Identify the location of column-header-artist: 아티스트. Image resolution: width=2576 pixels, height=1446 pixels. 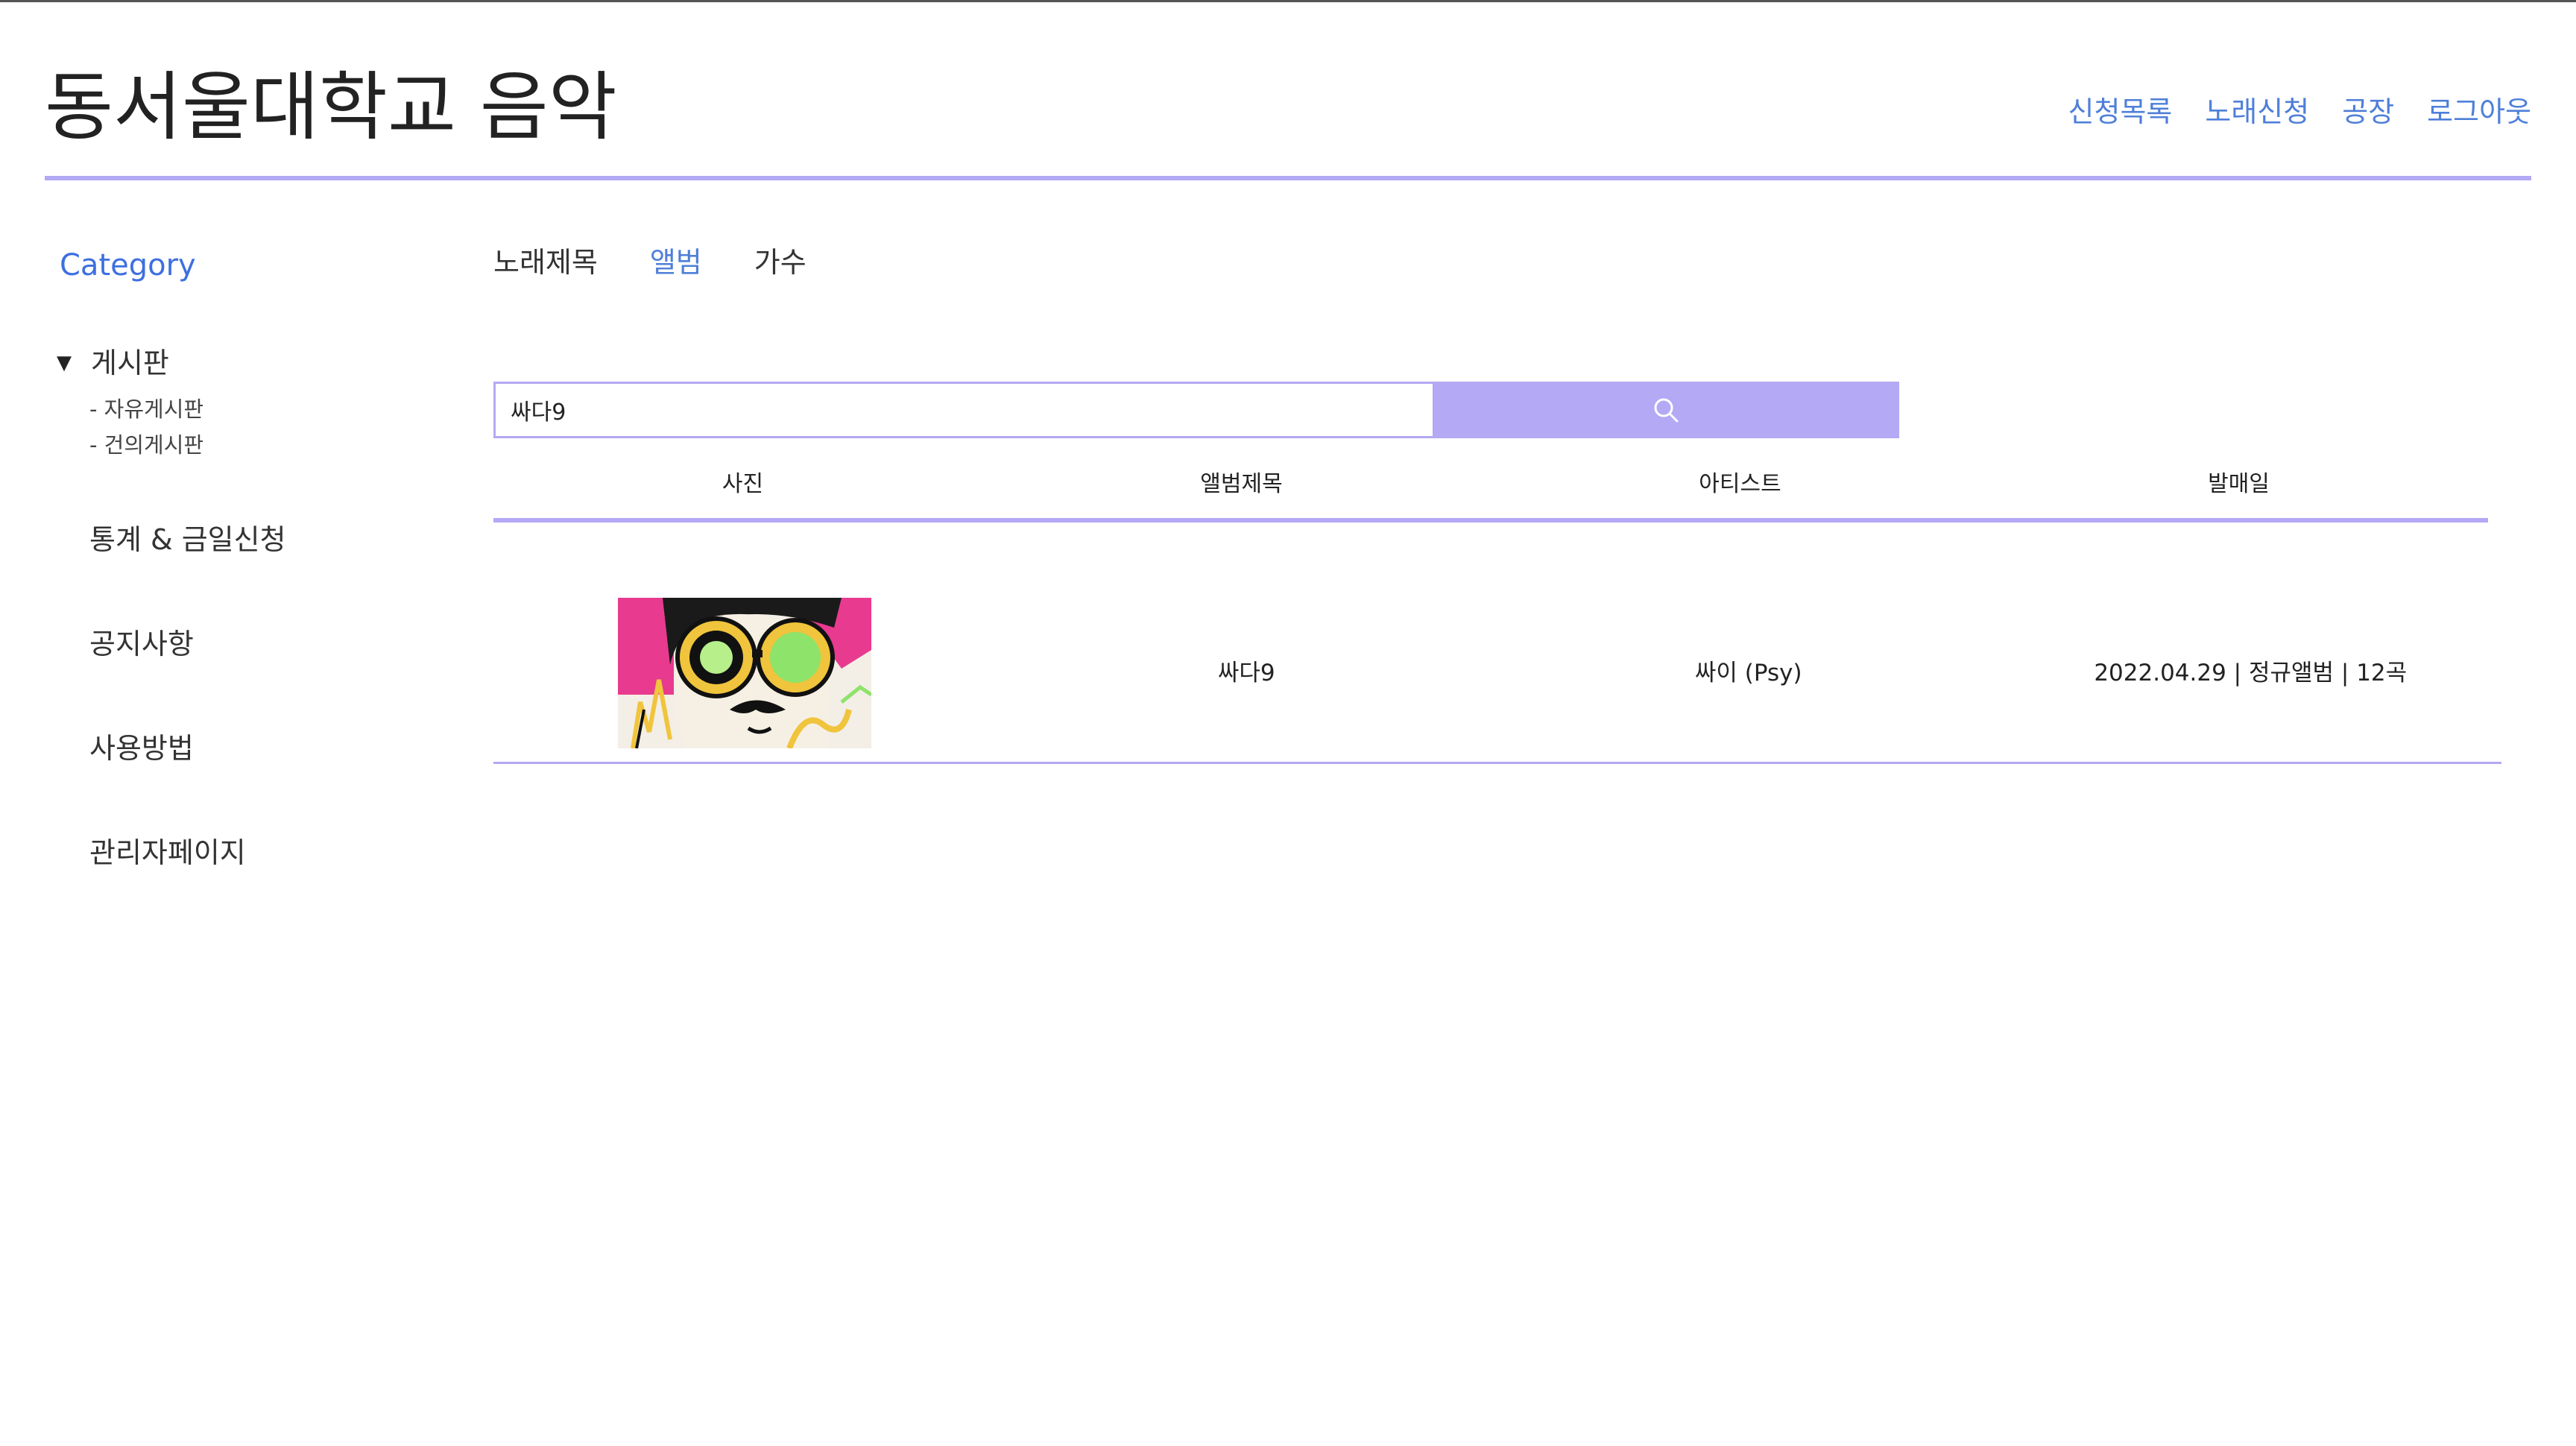
(1740, 484).